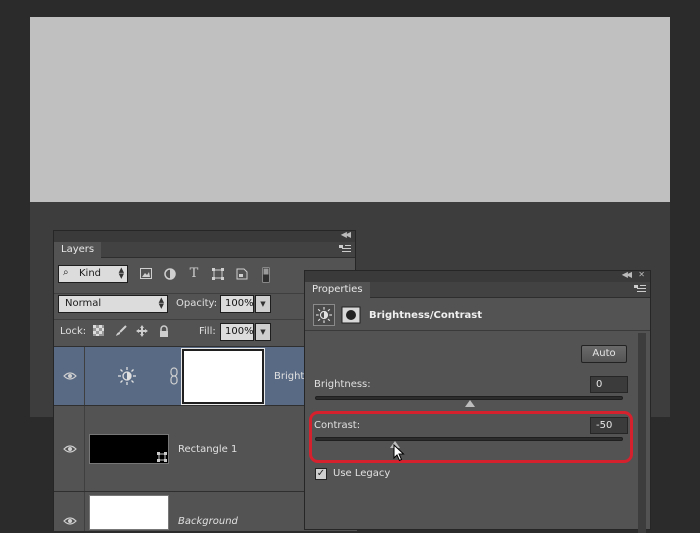  I want to click on layer-name: Rectangle 1, so click(207, 449).